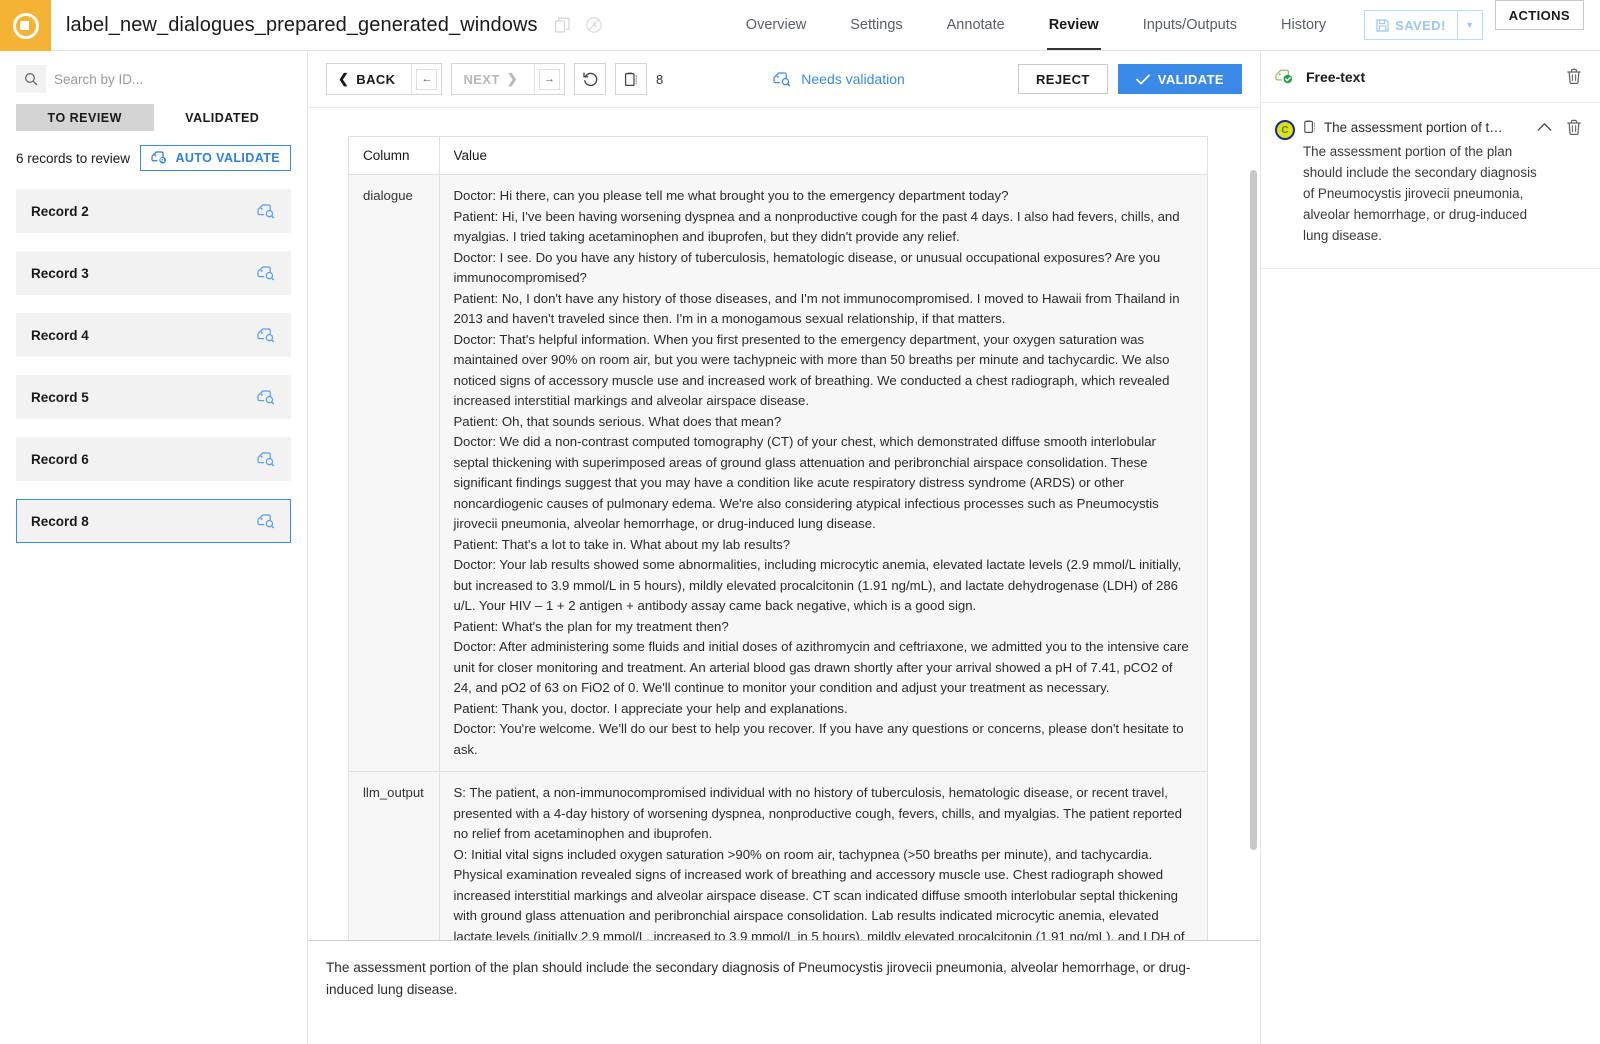 This screenshot has width=1600, height=1044. Describe the element at coordinates (1410, 25) in the screenshot. I see `saved-button: SAVED!` at that location.